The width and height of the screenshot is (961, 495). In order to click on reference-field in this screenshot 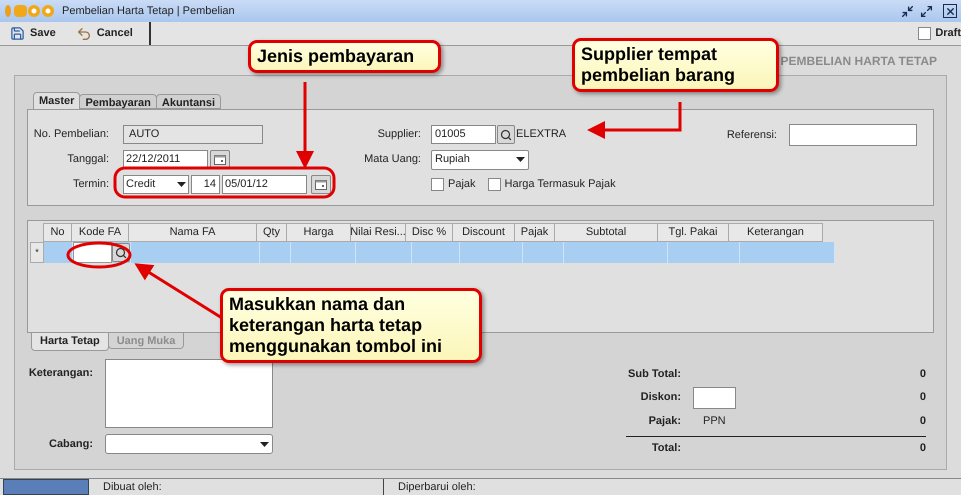, I will do `click(853, 135)`.